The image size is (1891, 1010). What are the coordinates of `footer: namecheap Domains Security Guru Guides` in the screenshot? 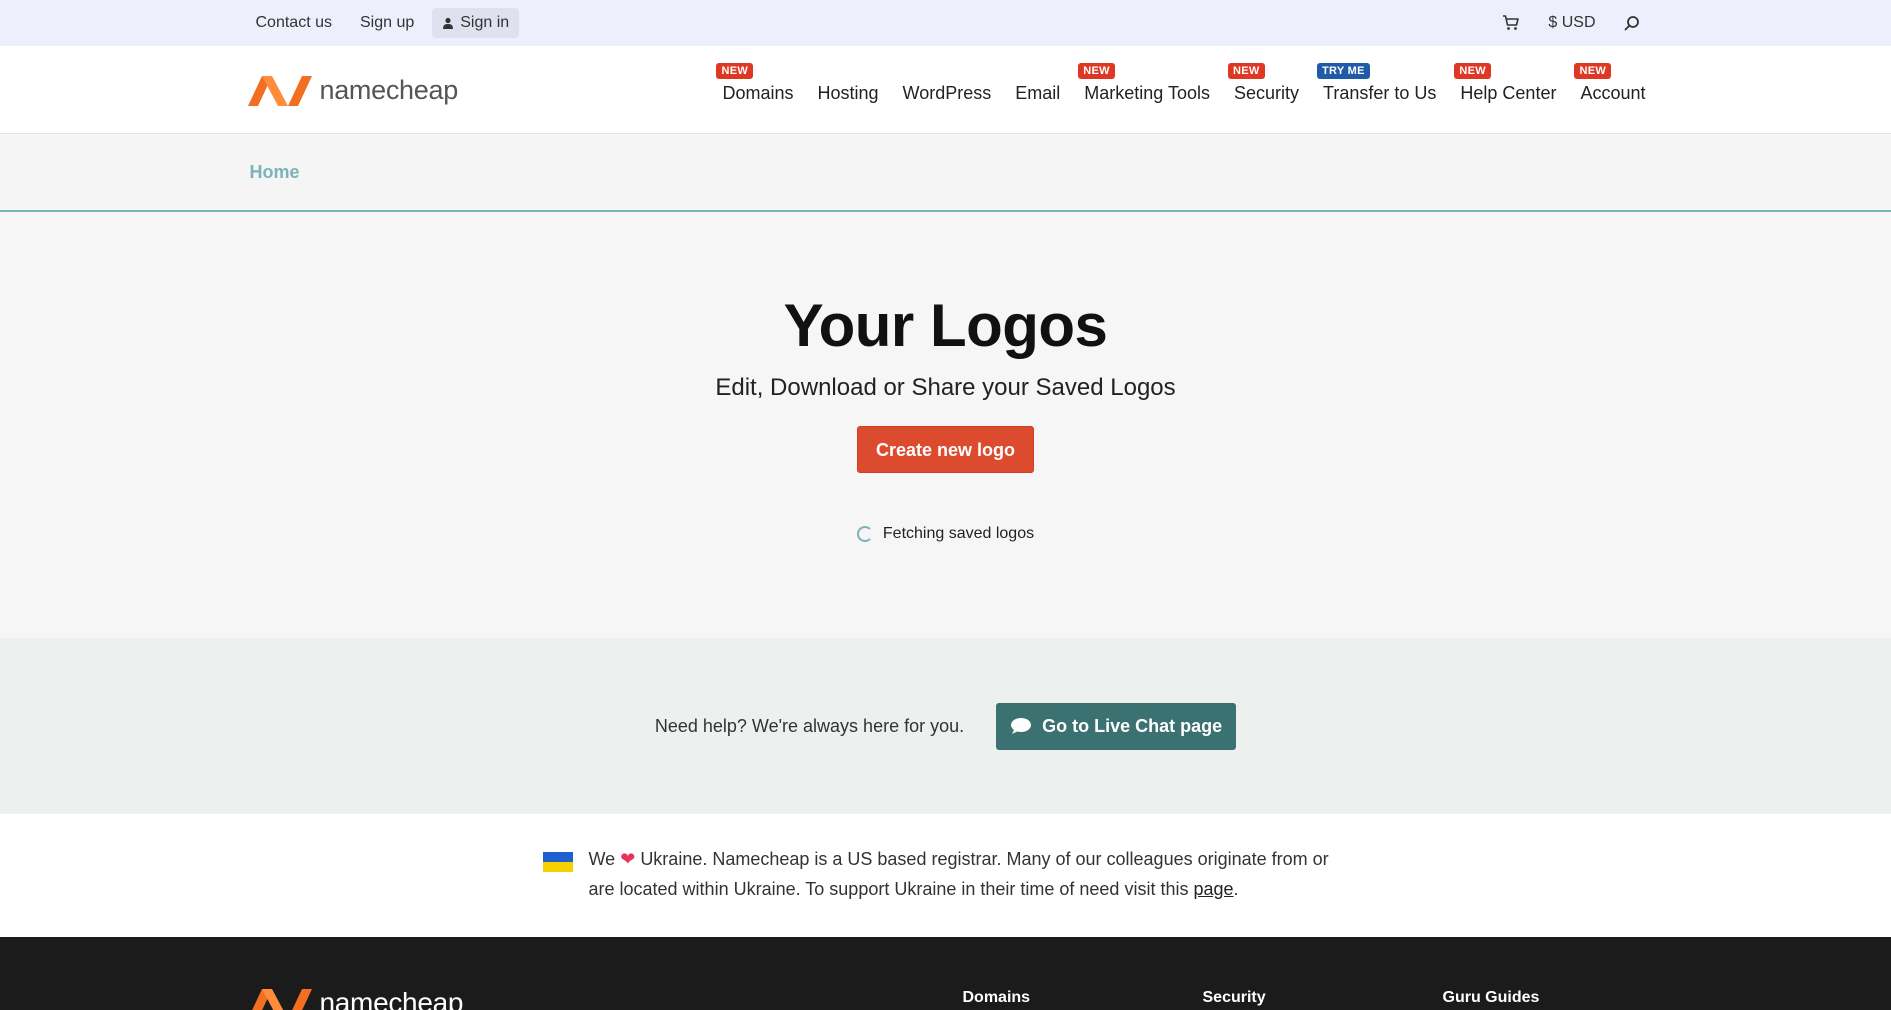 It's located at (945, 973).